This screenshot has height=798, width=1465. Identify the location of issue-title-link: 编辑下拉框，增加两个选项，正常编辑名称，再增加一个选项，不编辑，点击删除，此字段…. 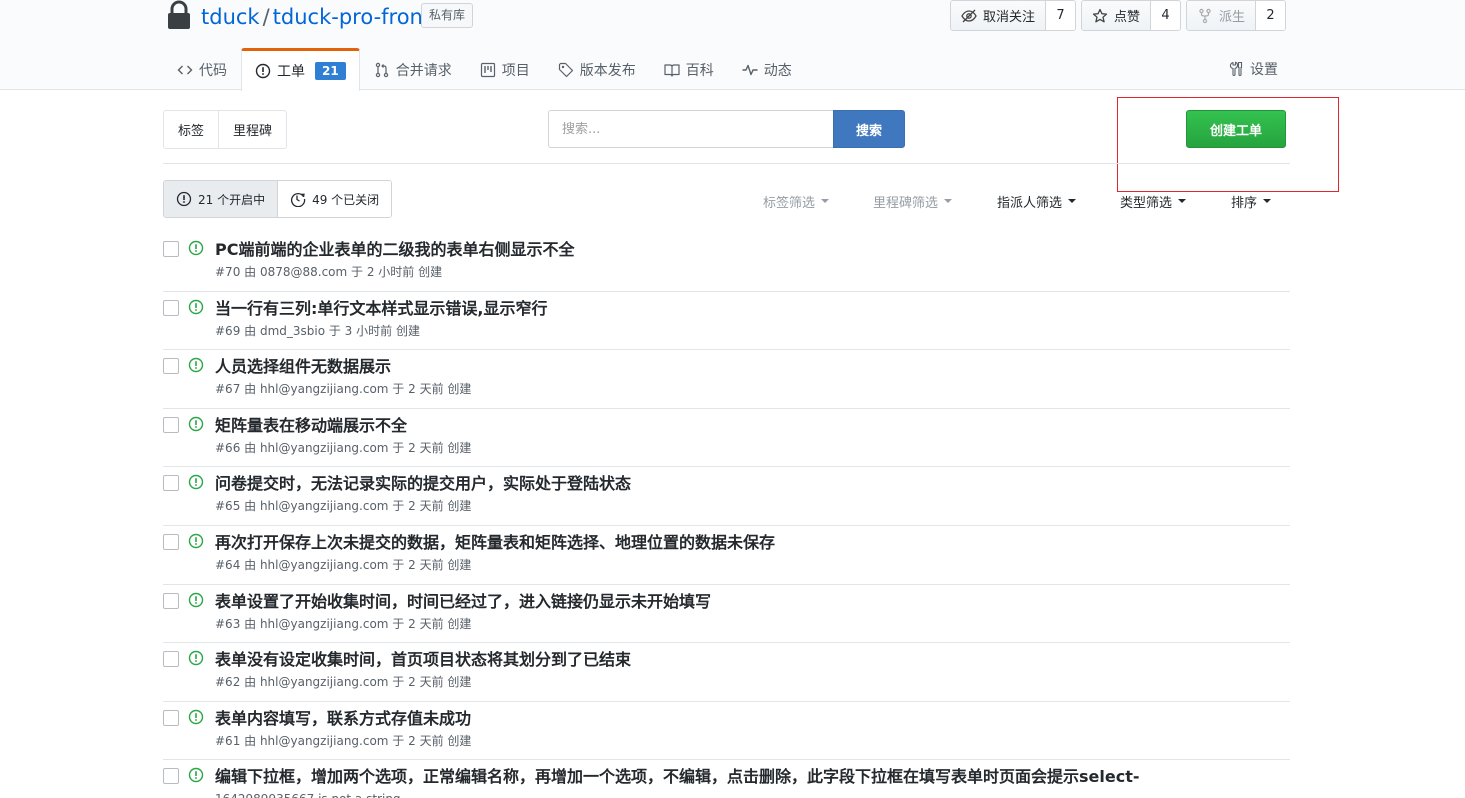
(677, 777).